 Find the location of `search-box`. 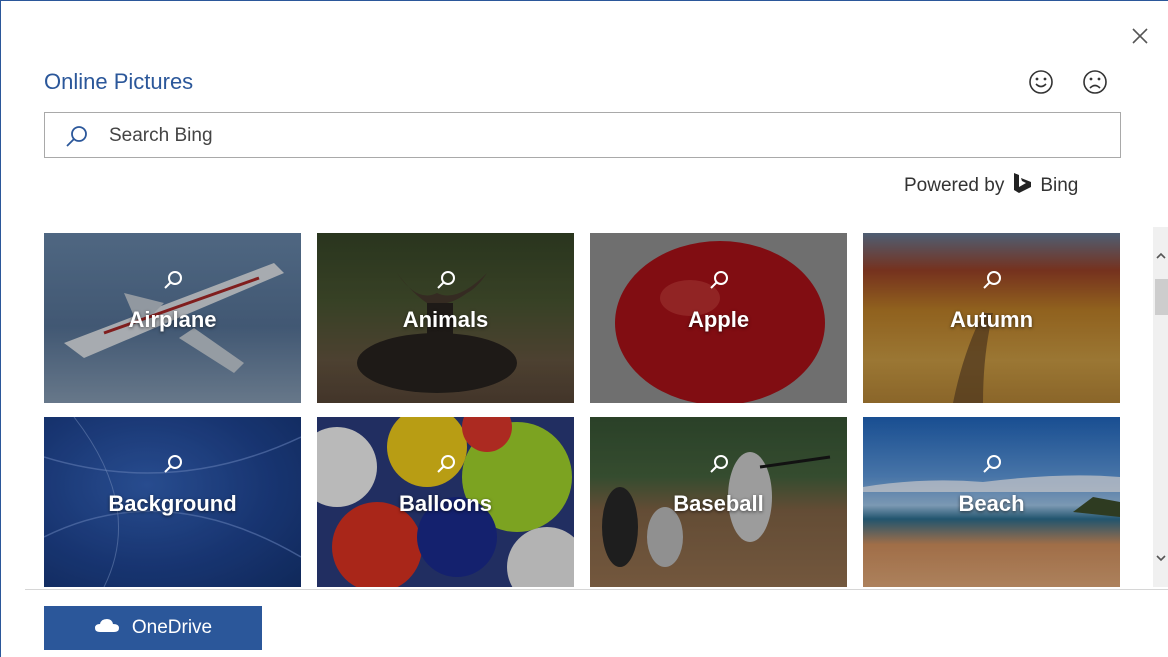

search-box is located at coordinates (582, 135).